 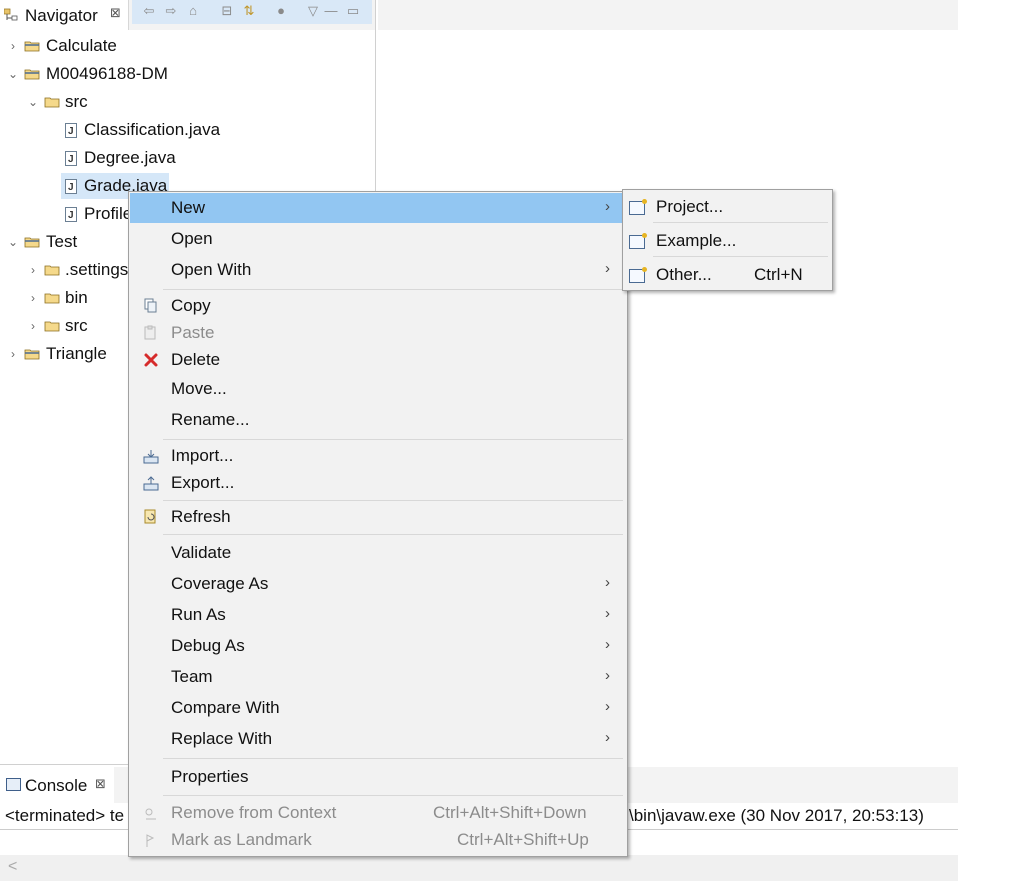 I want to click on menu-item-label: Replace With, so click(x=222, y=738).